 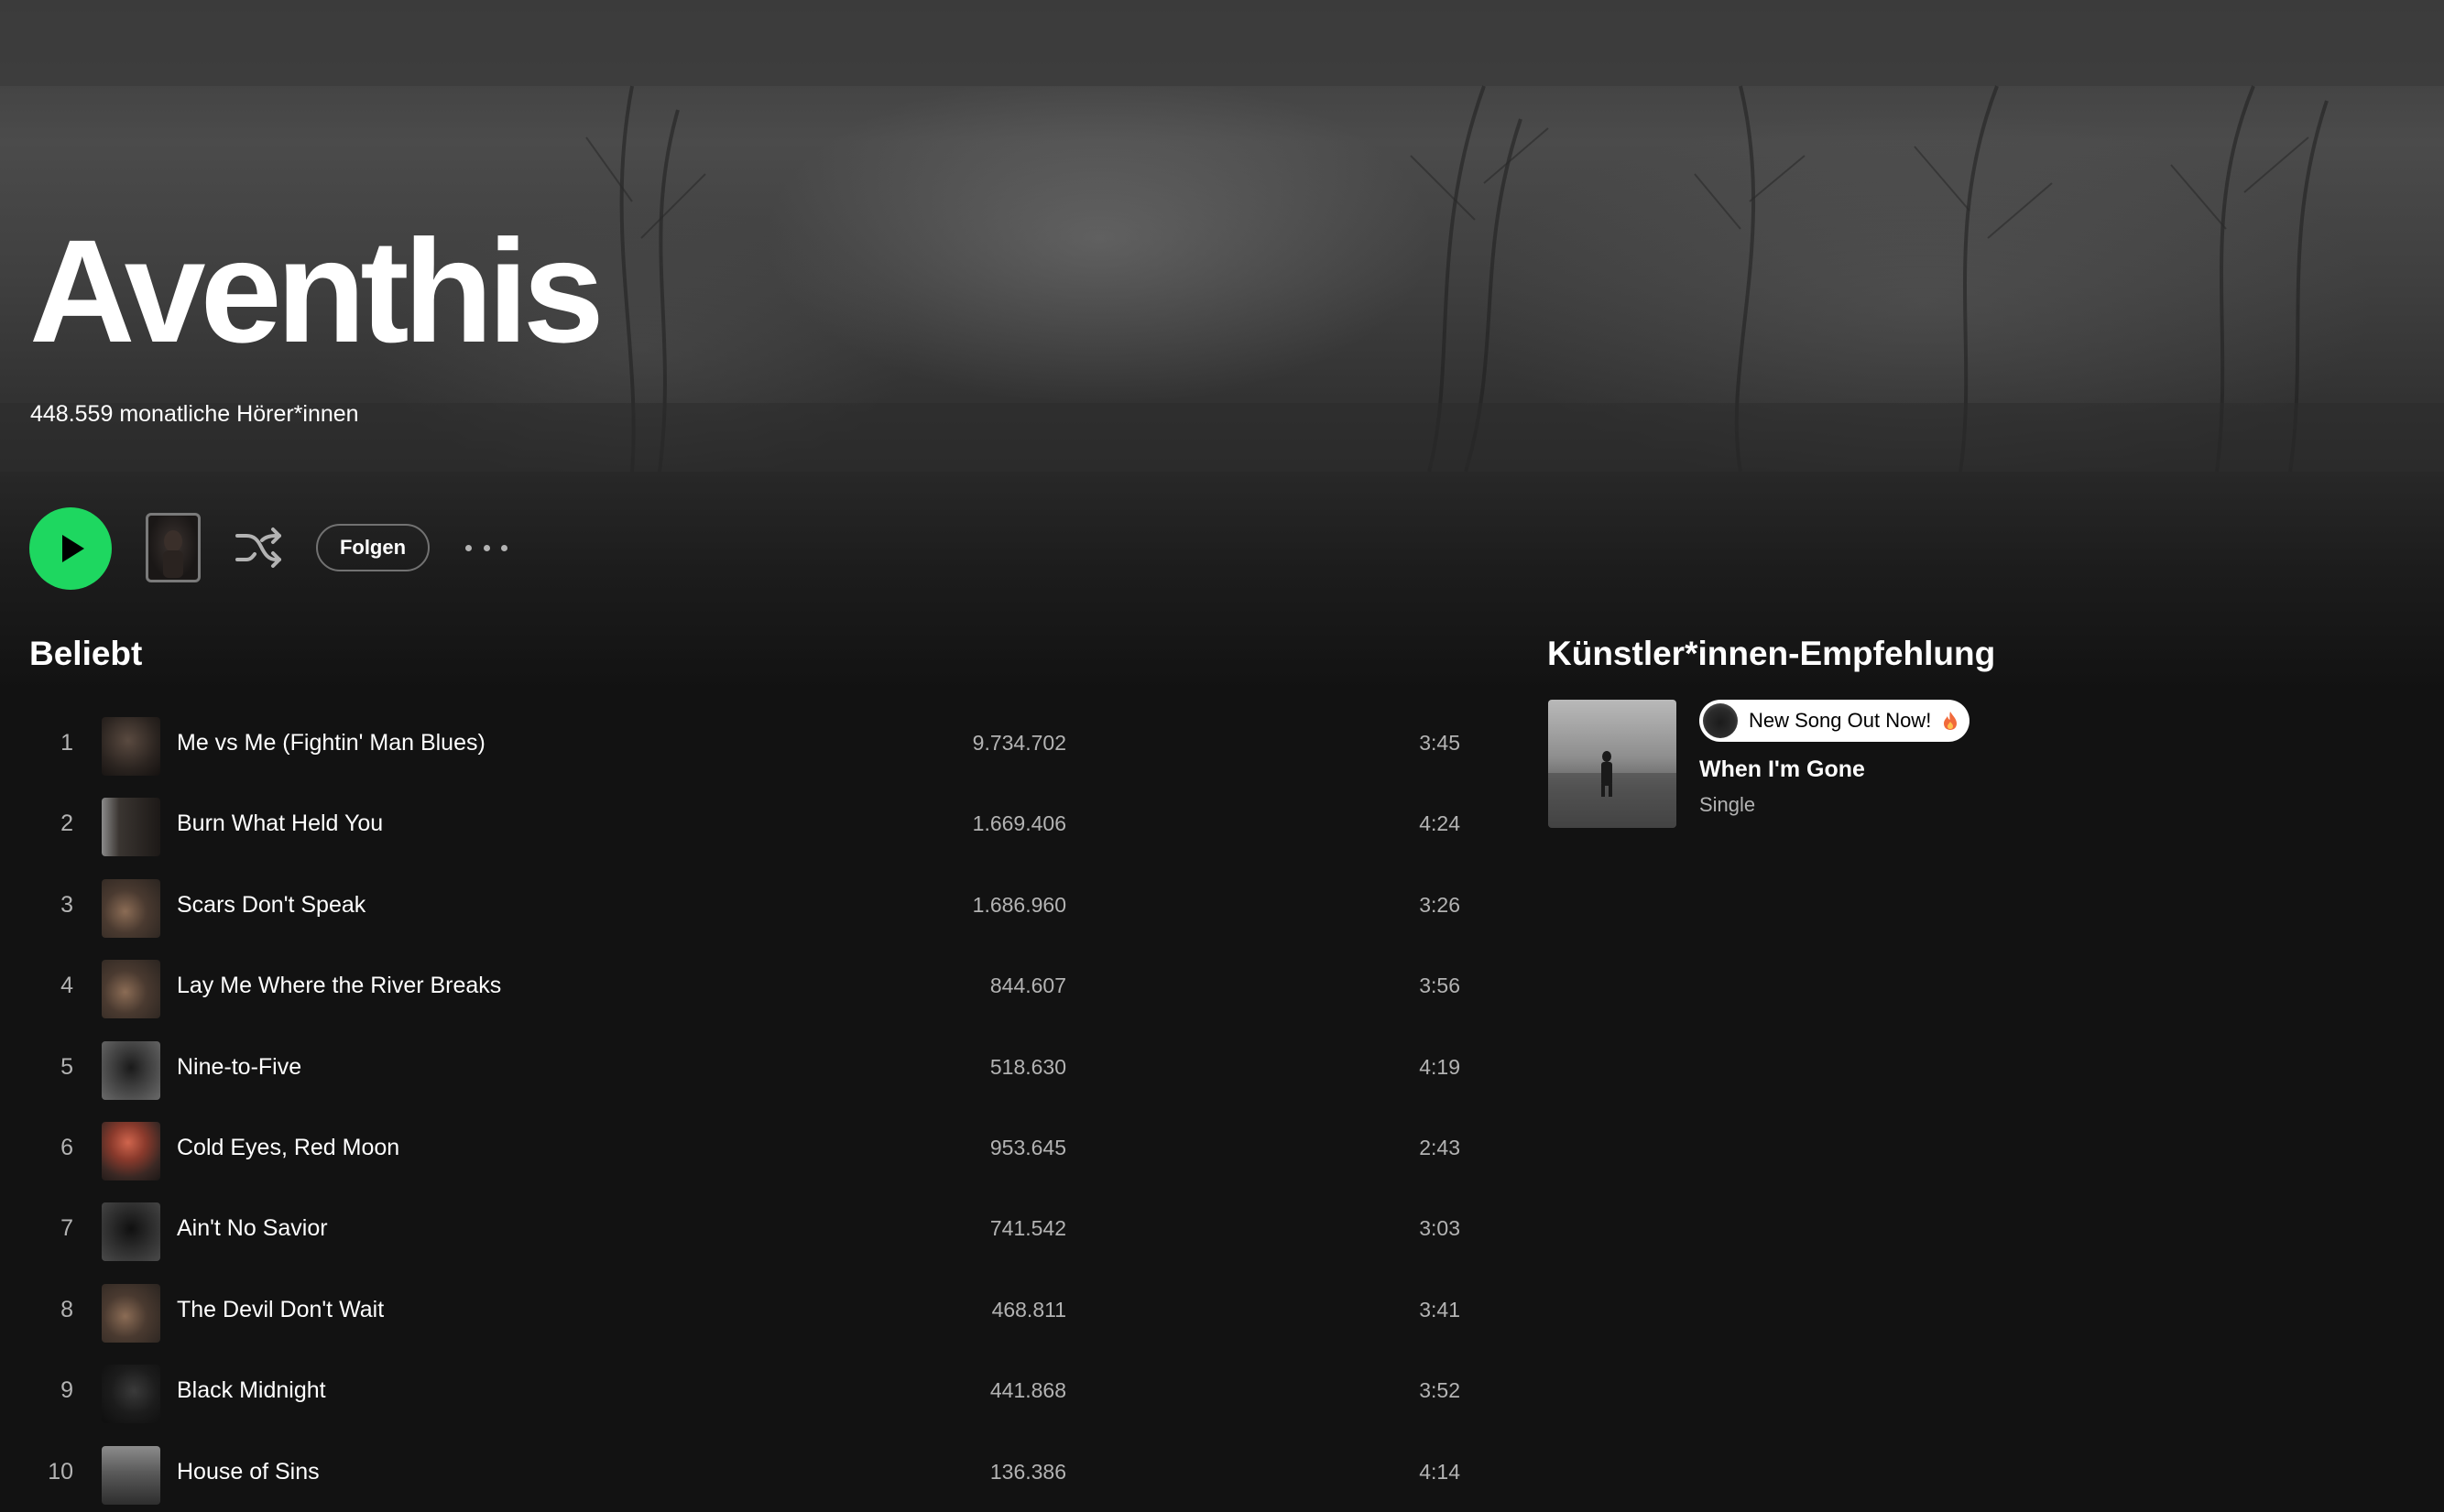 What do you see at coordinates (66, 1066) in the screenshot?
I see `track-number: 5` at bounding box center [66, 1066].